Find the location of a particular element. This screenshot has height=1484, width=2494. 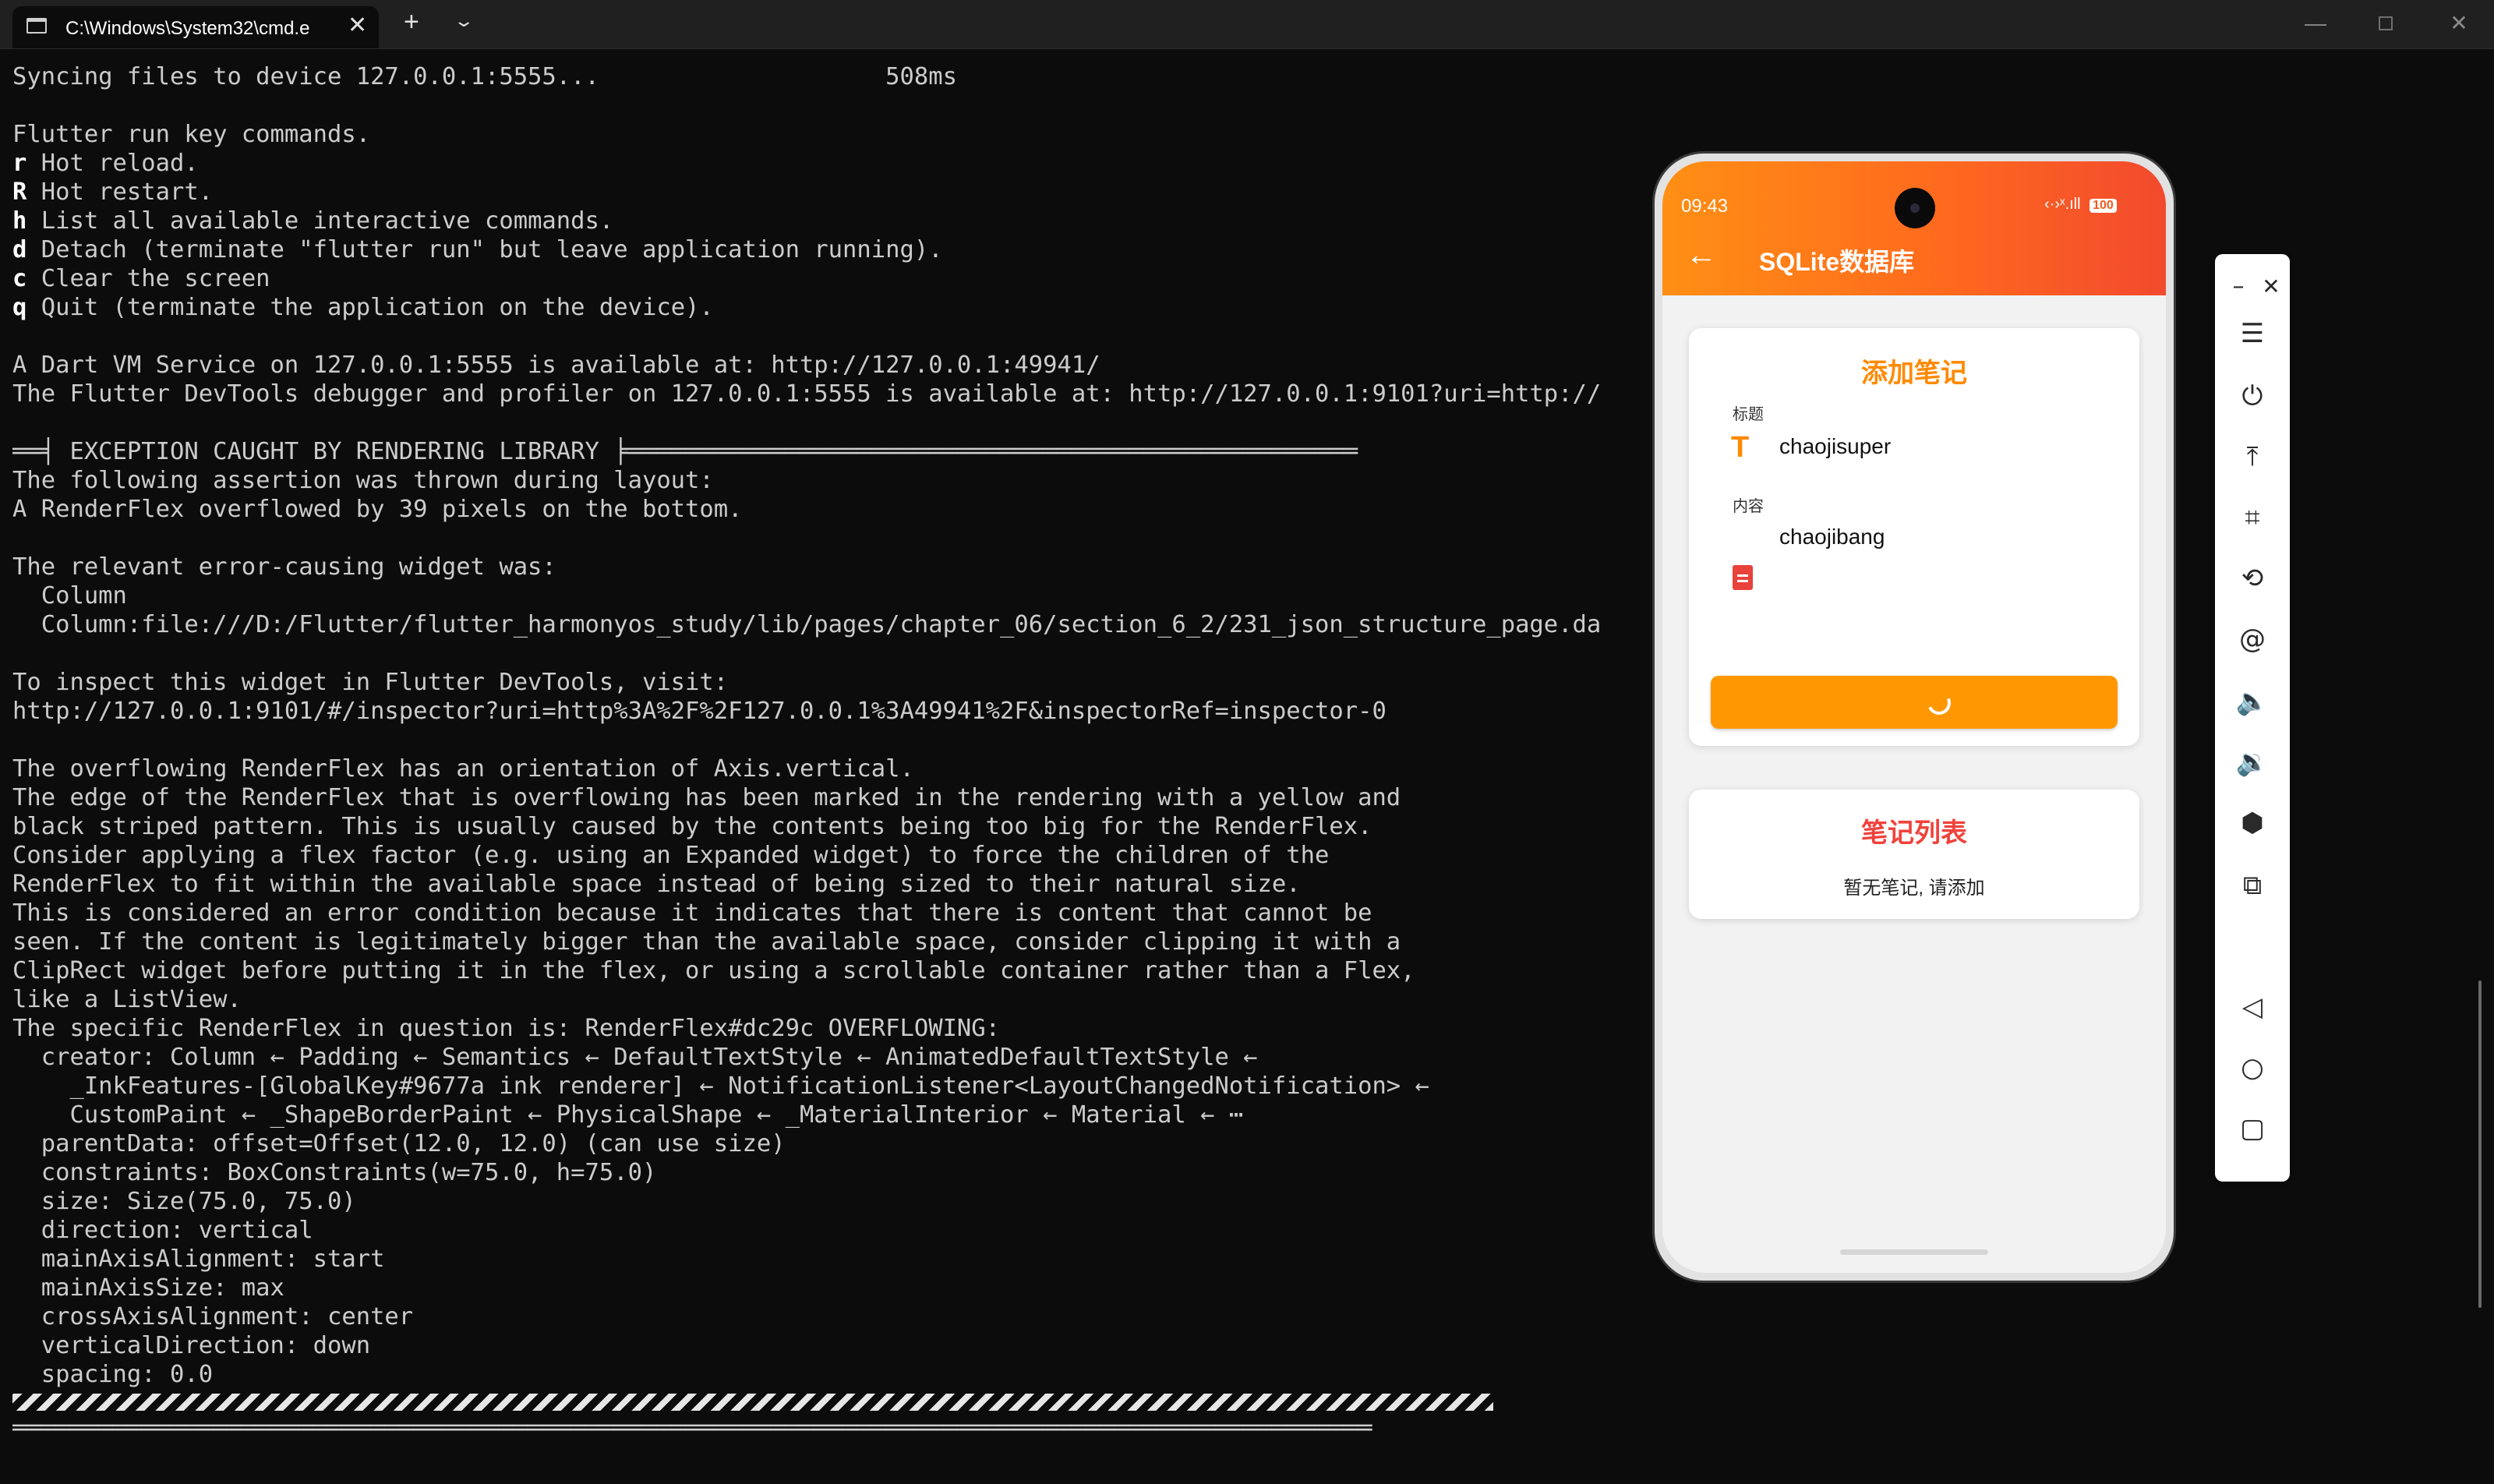

key-command-letter: d is located at coordinates (19, 249).